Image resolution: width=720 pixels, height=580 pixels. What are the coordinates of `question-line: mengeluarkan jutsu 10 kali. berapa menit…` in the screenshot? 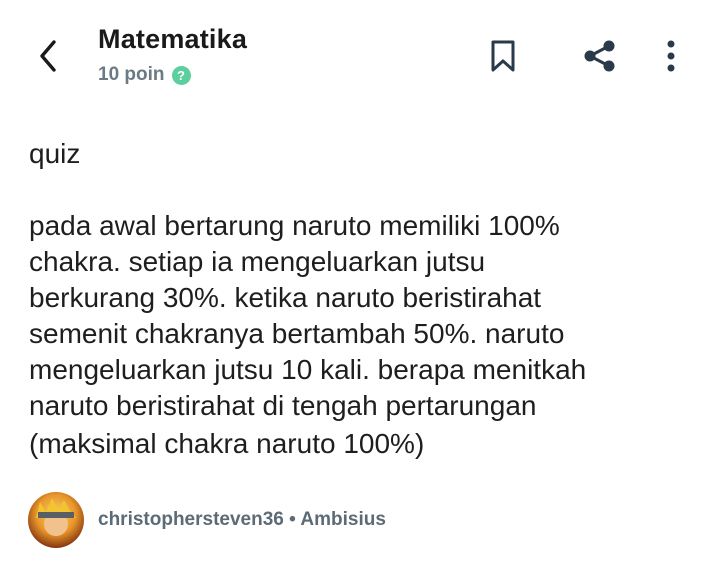 It's located at (308, 369).